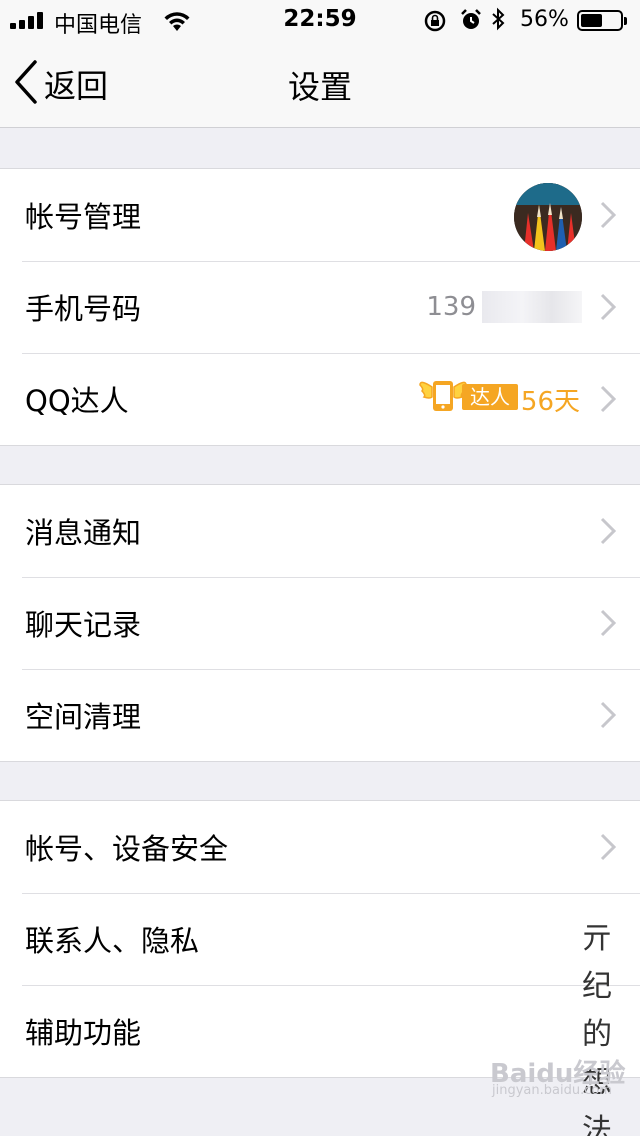  Describe the element at coordinates (112, 941) in the screenshot. I see `row-label: 联系人、隐私` at that location.